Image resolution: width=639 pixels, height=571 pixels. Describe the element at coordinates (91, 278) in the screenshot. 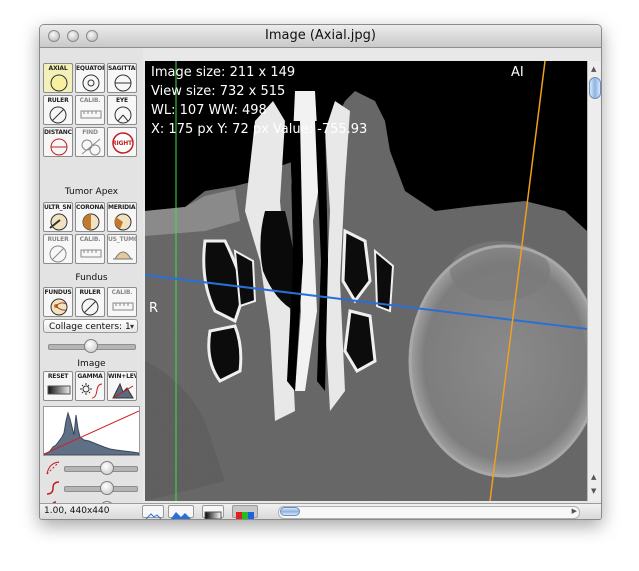

I see `fundus-heading: Fundus` at that location.